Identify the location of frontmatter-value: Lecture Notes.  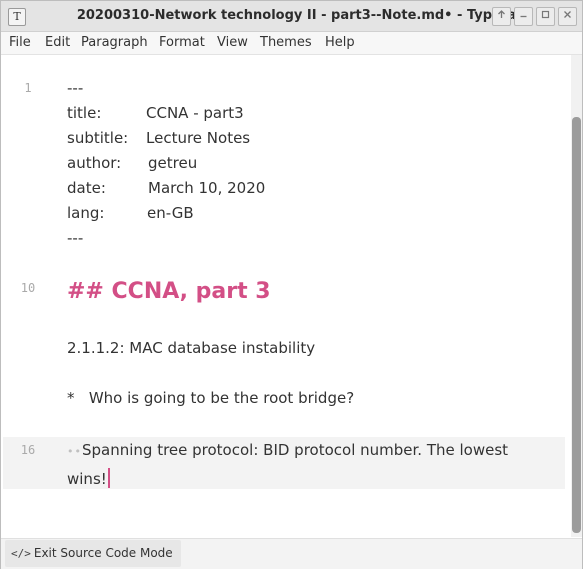
(198, 138).